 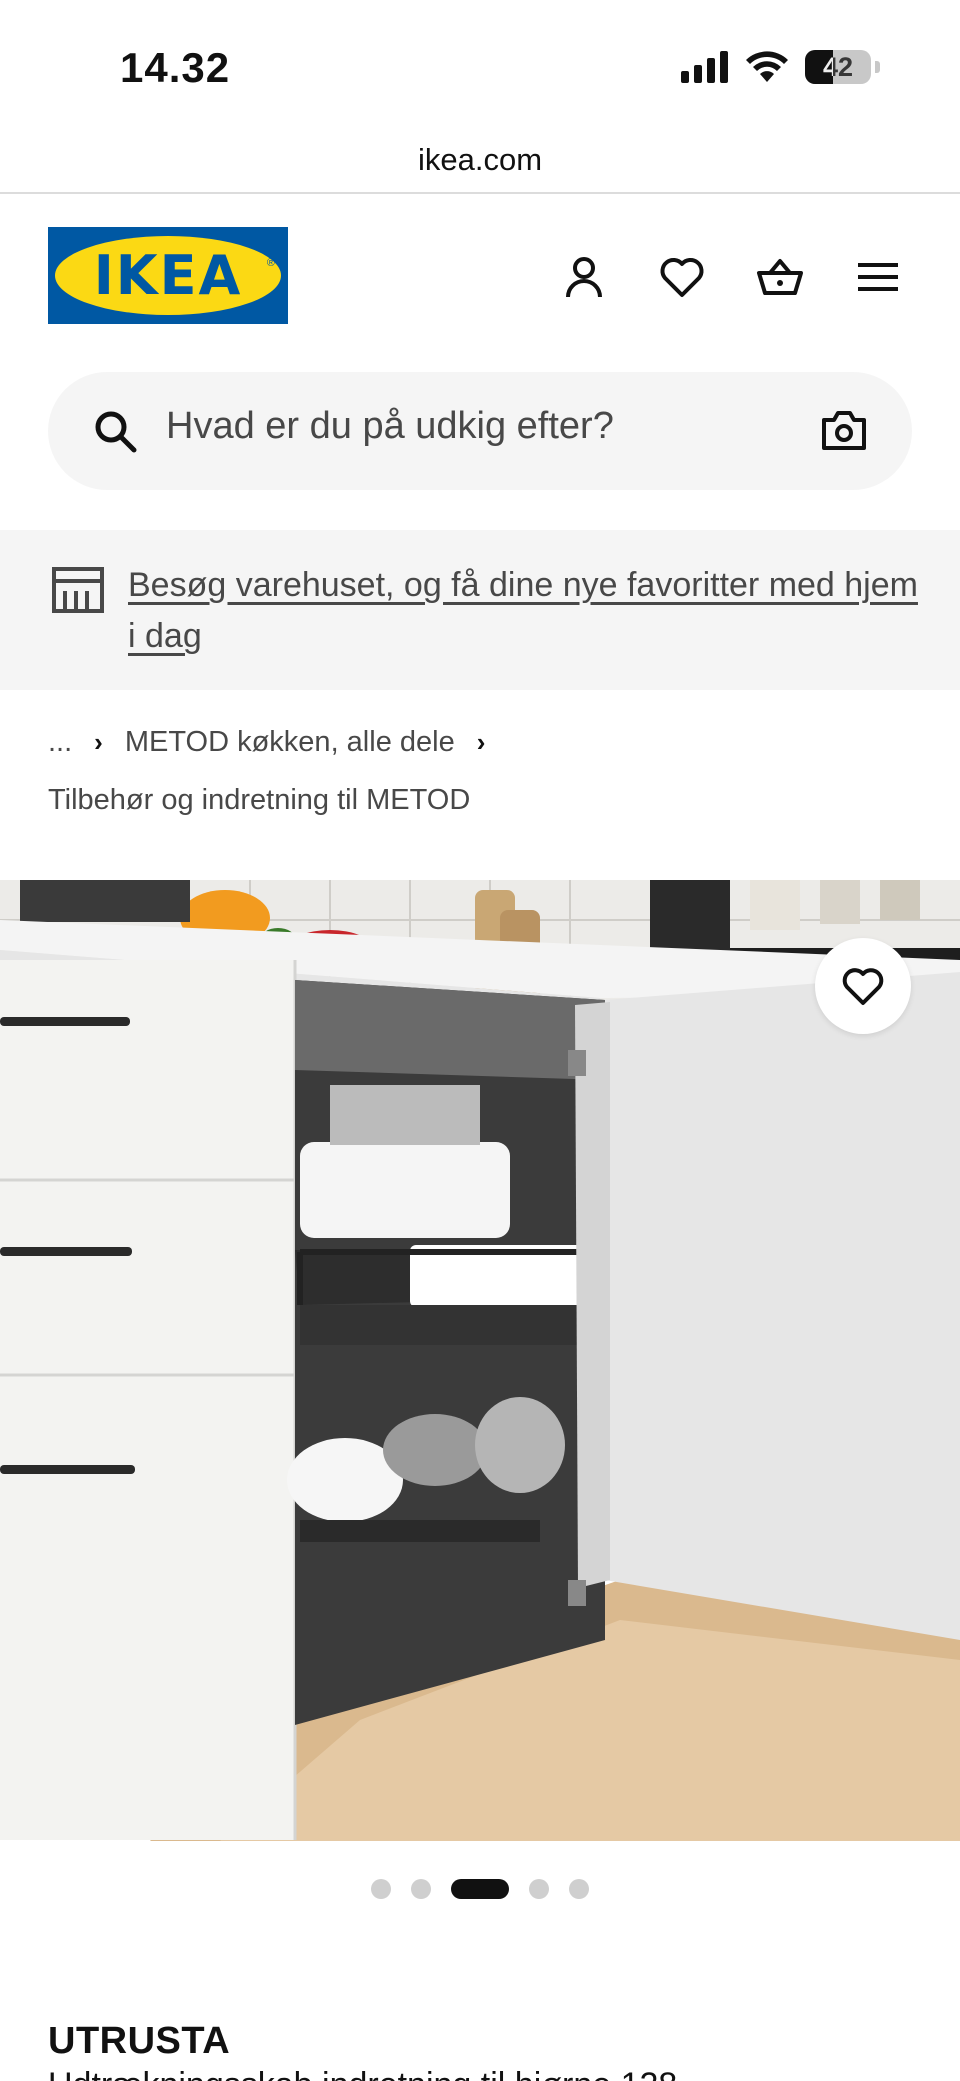 I want to click on product-name: UTRUSTA, so click(x=139, y=2041).